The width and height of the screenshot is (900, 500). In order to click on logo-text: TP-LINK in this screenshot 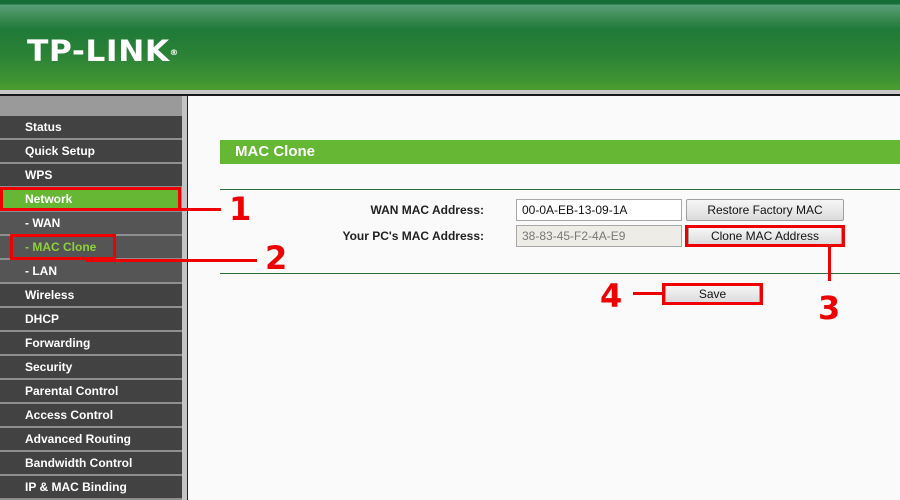, I will do `click(98, 51)`.